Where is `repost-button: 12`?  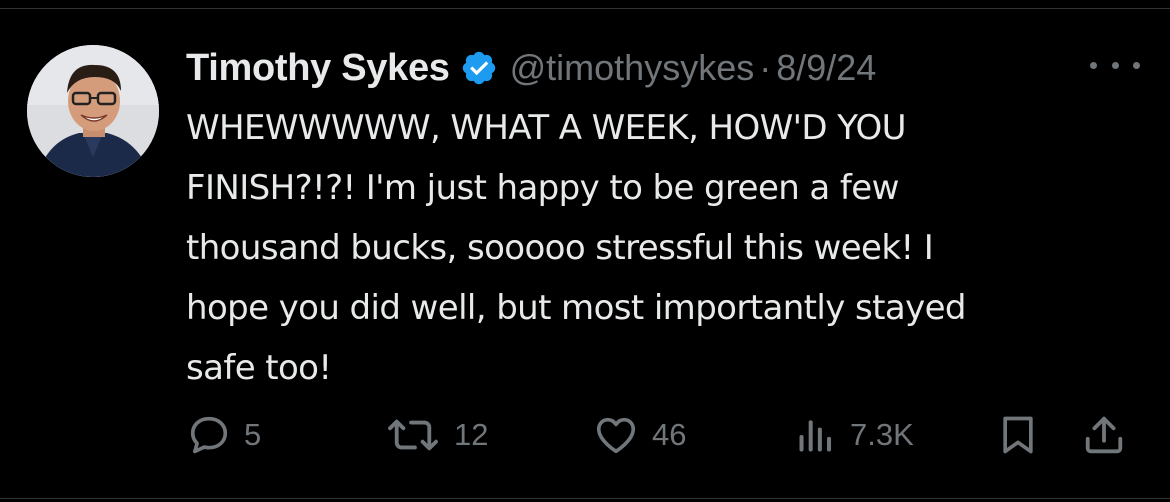
repost-button: 12 is located at coordinates (436, 435).